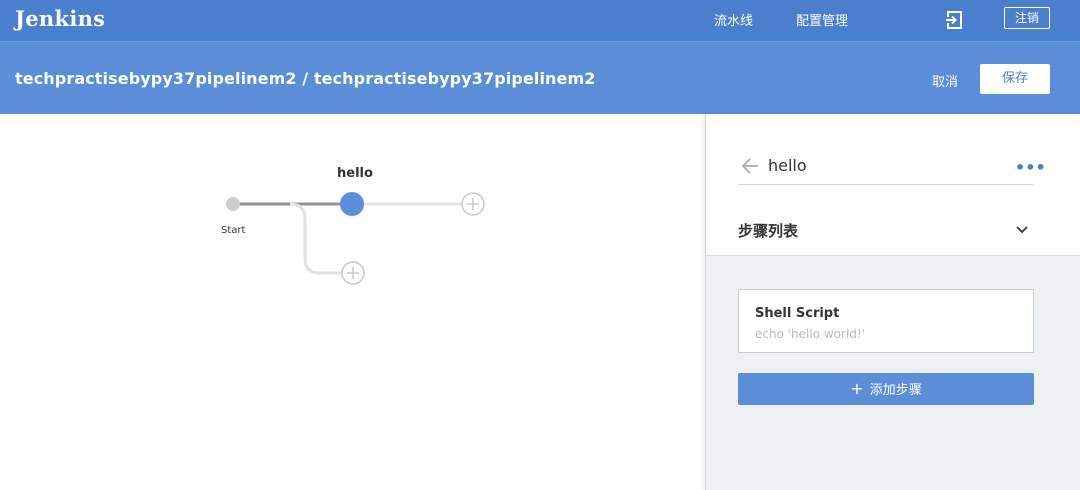 Image resolution: width=1080 pixels, height=490 pixels. What do you see at coordinates (540, 20) in the screenshot?
I see `top-nav: Jenkins 流水线 配置管理 注销` at bounding box center [540, 20].